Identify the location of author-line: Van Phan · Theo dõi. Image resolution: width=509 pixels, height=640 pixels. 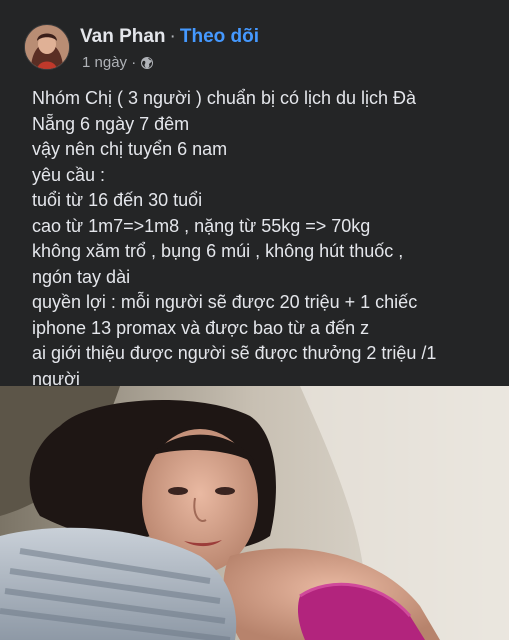
(169, 37).